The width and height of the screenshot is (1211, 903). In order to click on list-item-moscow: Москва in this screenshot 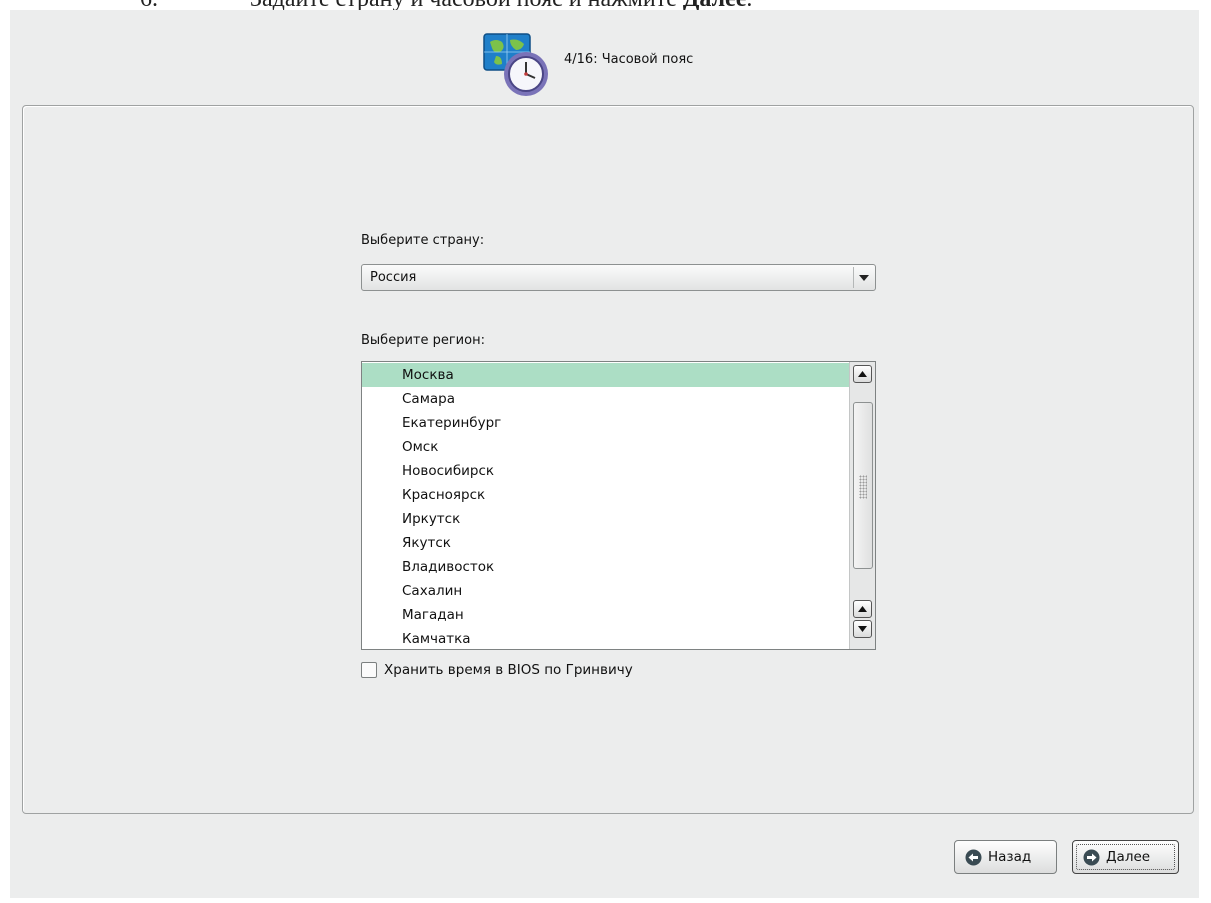, I will do `click(606, 375)`.